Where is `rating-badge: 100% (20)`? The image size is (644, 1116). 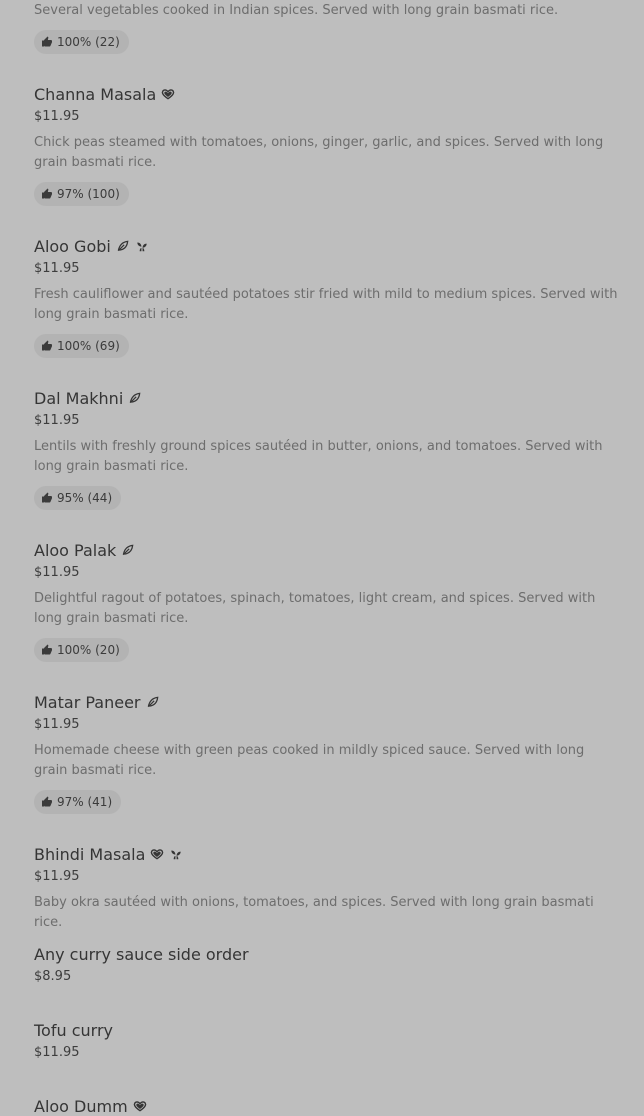 rating-badge: 100% (20) is located at coordinates (81, 650).